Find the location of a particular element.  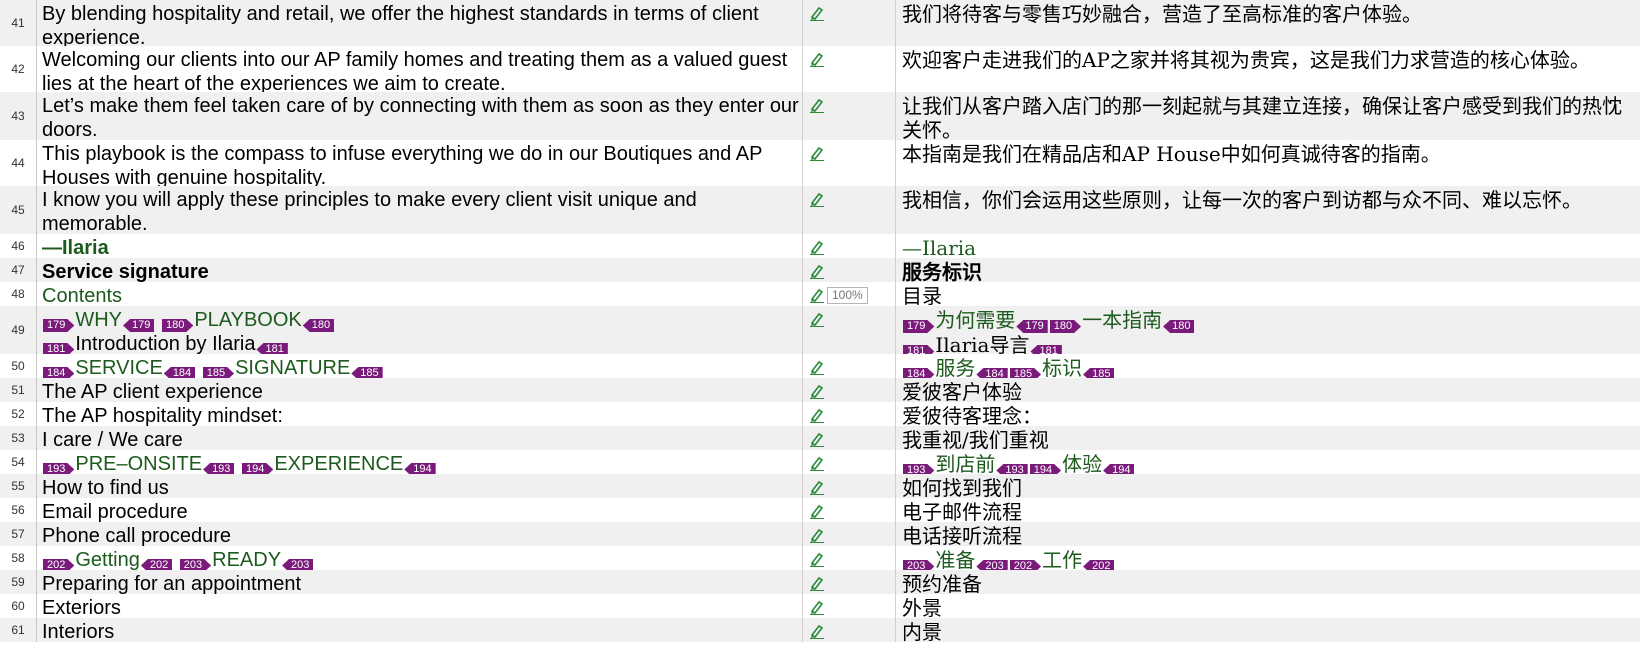

segment-row: 55 How to find us 如何找到我们 is located at coordinates (820, 487).